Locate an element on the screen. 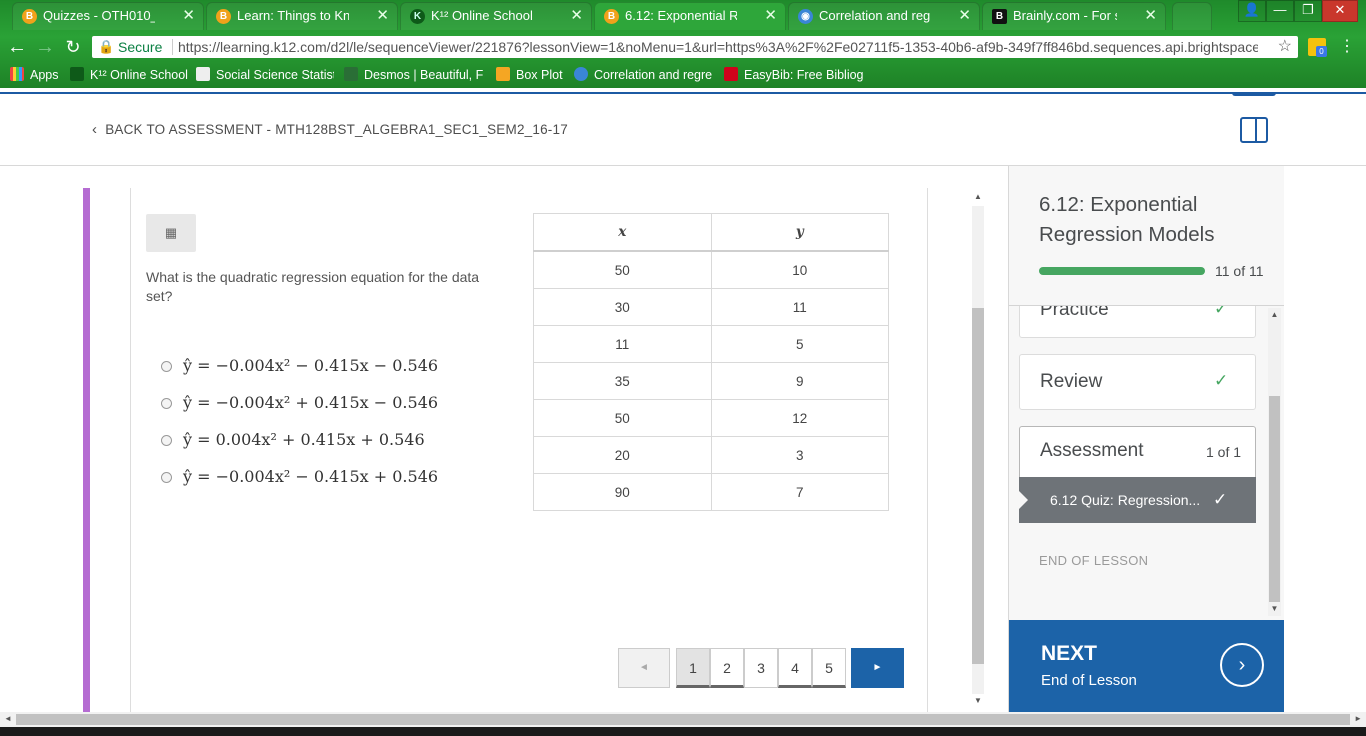 The width and height of the screenshot is (1366, 736). table-row: 50 12 is located at coordinates (711, 418).